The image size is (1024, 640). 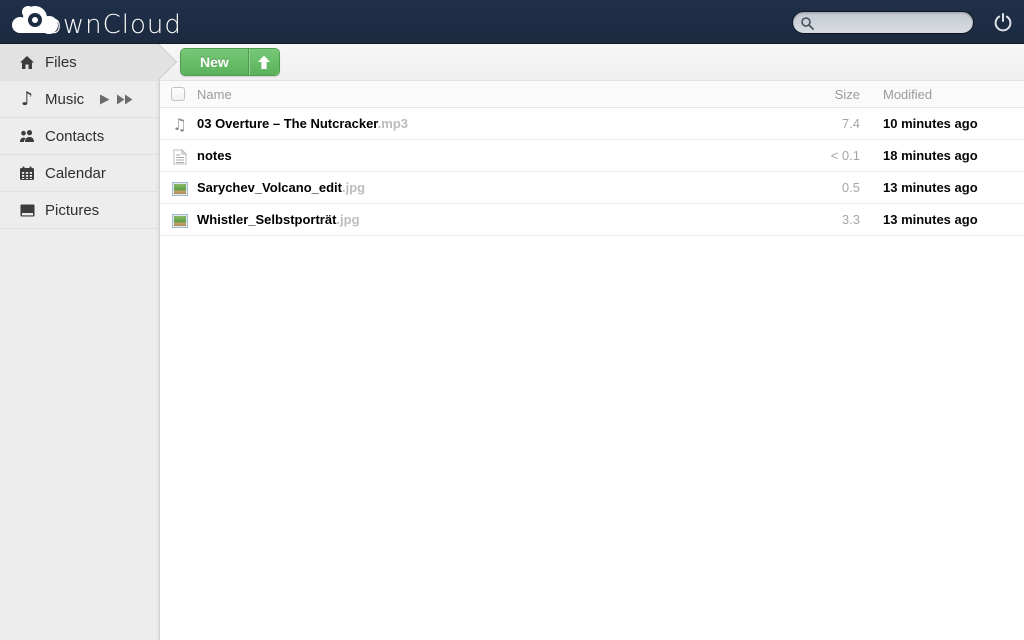 I want to click on sidebar-item-label: Music, so click(x=65, y=99).